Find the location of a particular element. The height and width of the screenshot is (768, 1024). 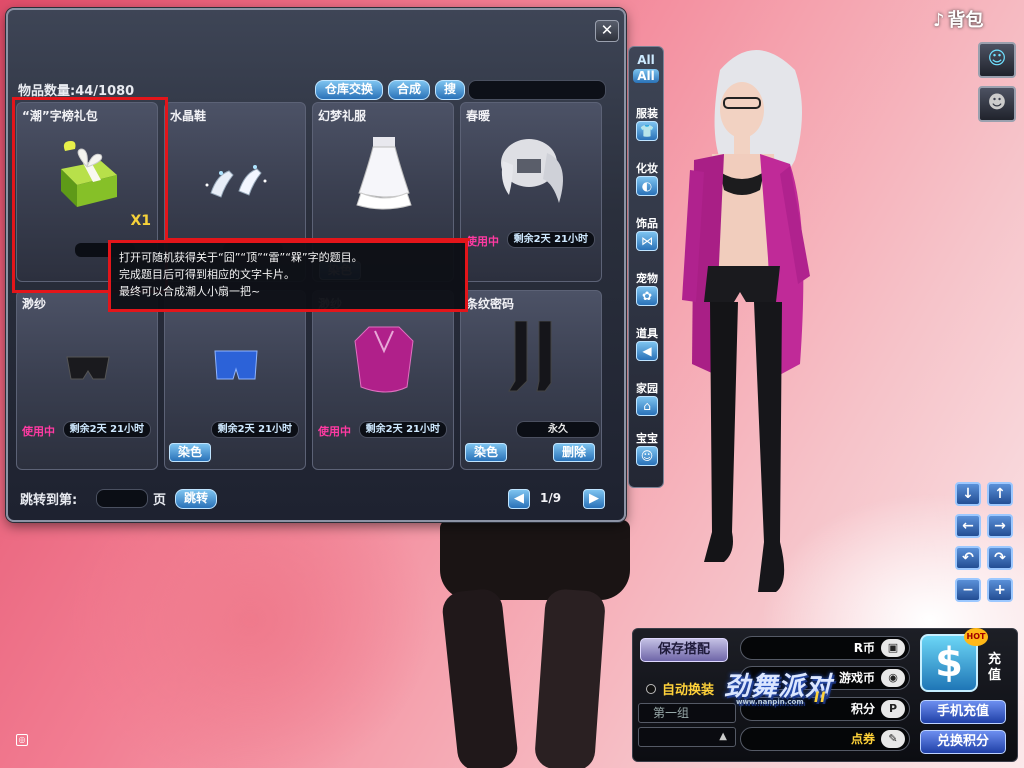

item-name: 春暖 is located at coordinates (478, 116).